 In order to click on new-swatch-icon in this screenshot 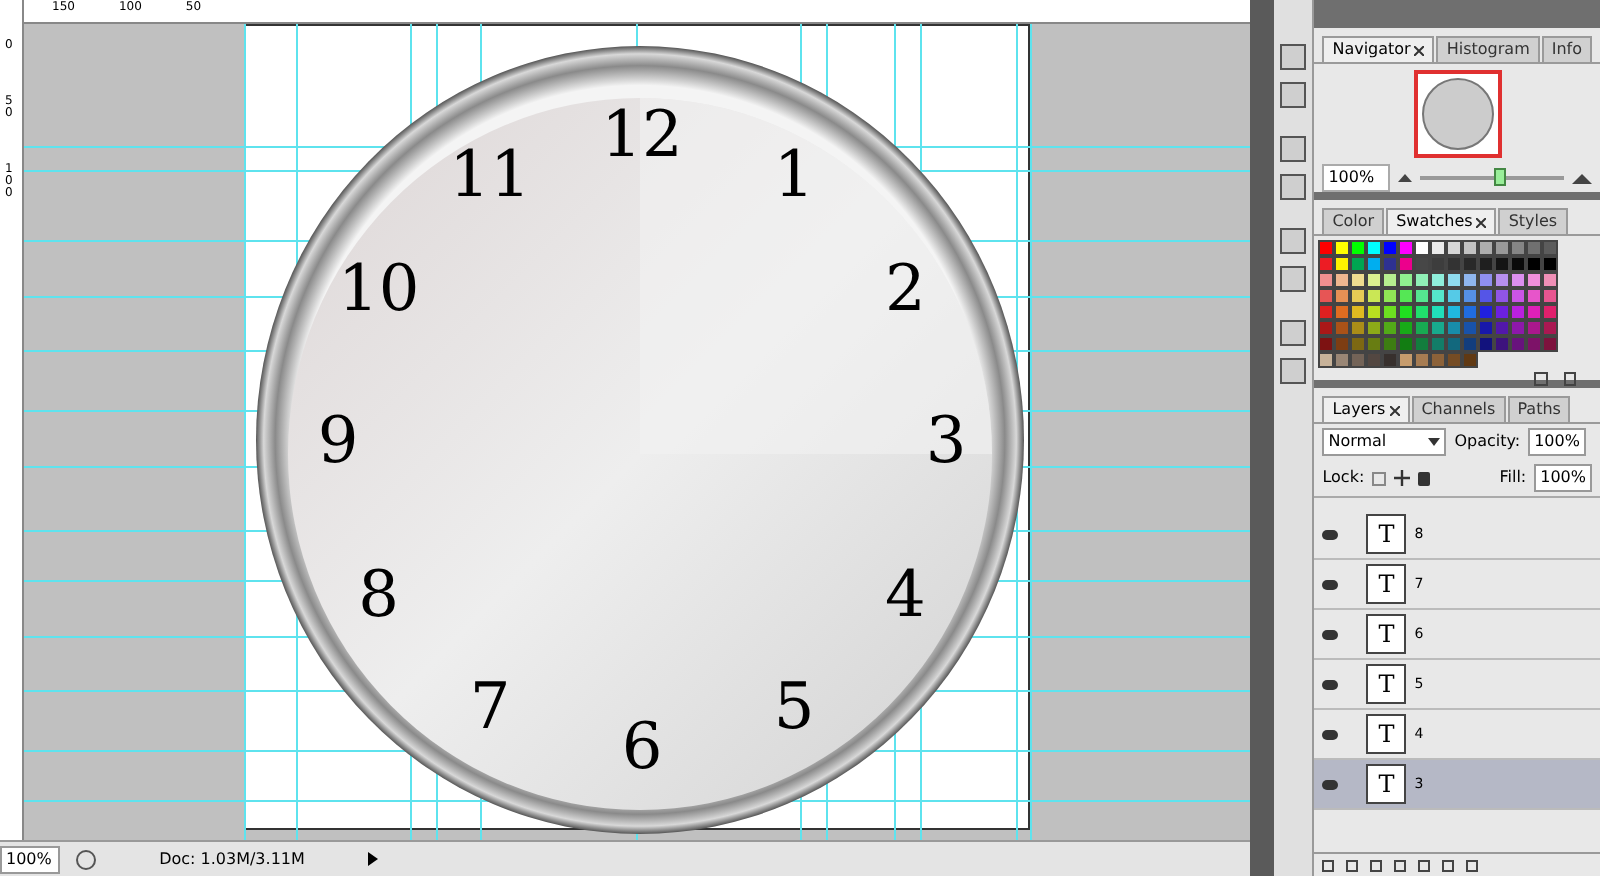, I will do `click(1541, 379)`.